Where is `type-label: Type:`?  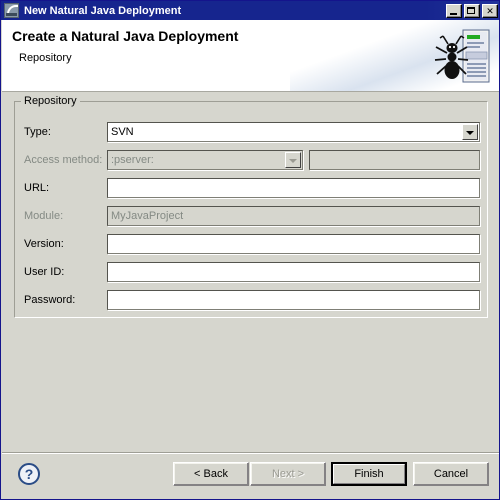
type-label: Type: is located at coordinates (37, 132).